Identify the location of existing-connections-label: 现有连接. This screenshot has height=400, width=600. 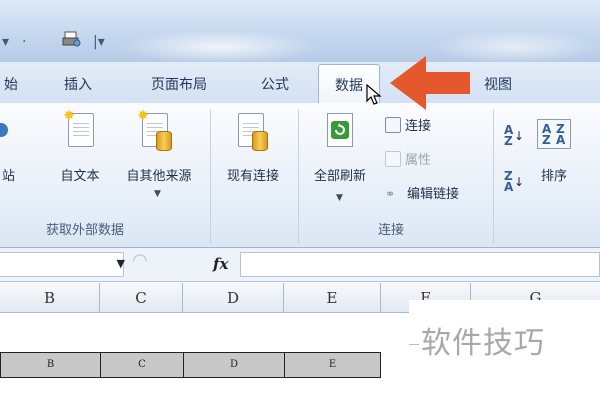
(252, 176).